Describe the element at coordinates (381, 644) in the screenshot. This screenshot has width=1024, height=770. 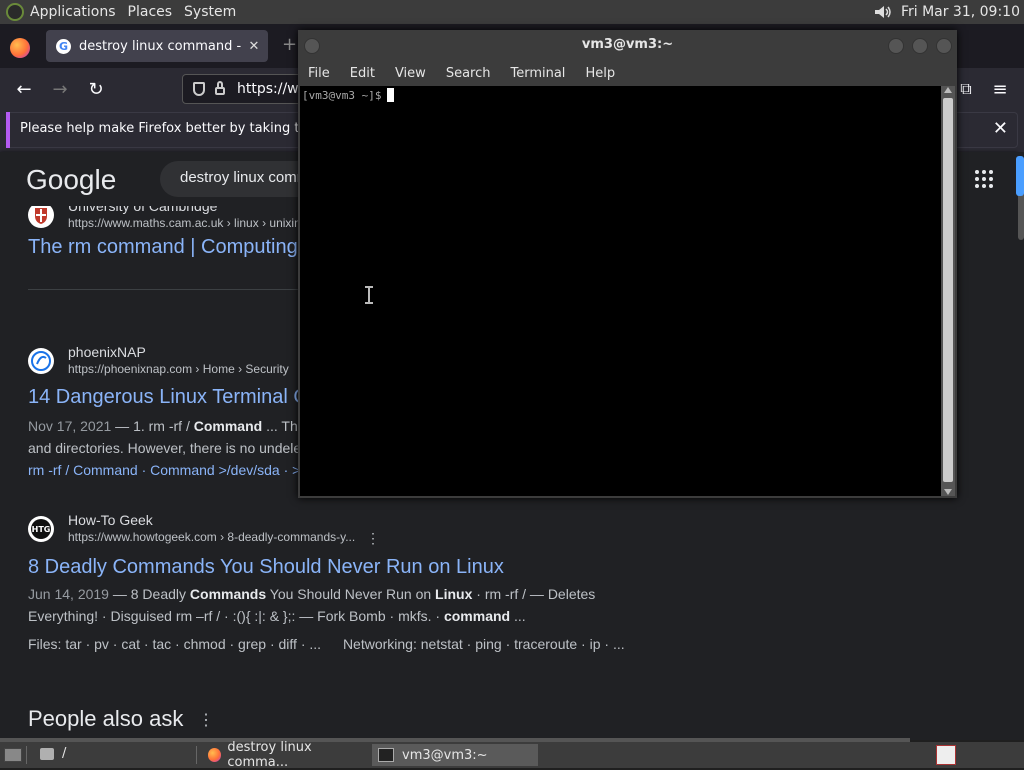
I see `networking-label: Networking:` at that location.